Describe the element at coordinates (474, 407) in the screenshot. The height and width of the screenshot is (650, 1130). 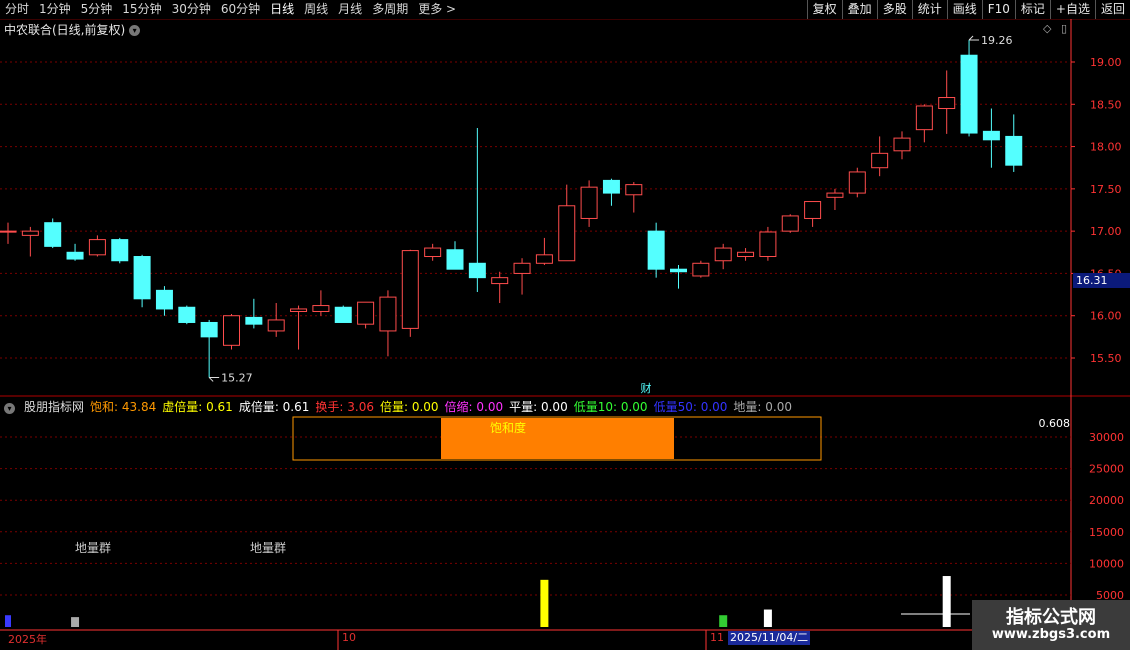
I see `indicator-item-5: 倍缩: 0.00` at that location.